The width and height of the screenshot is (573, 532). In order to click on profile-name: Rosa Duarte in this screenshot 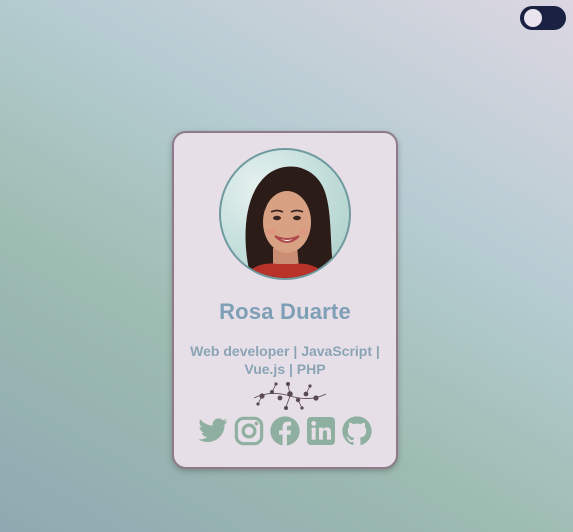, I will do `click(285, 311)`.